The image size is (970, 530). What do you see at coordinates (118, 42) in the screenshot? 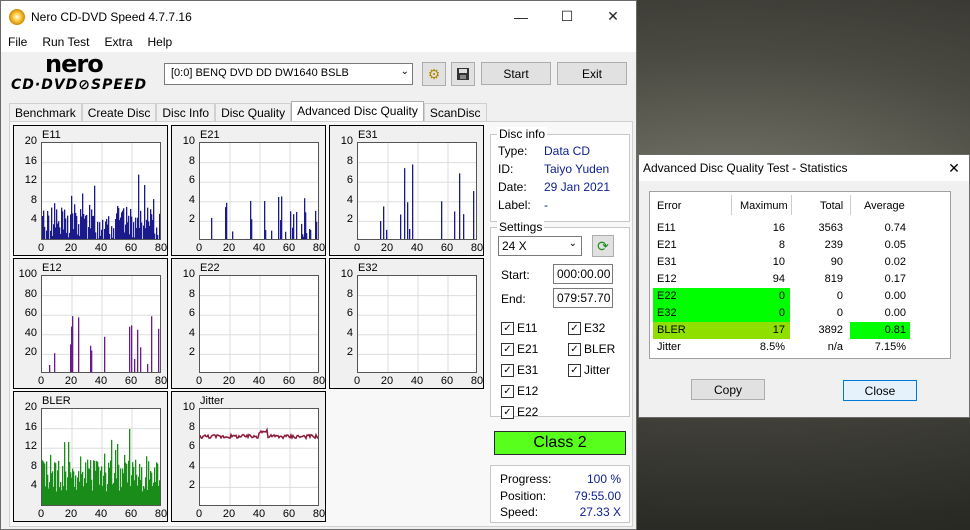
I see `menu-extra: Extra` at bounding box center [118, 42].